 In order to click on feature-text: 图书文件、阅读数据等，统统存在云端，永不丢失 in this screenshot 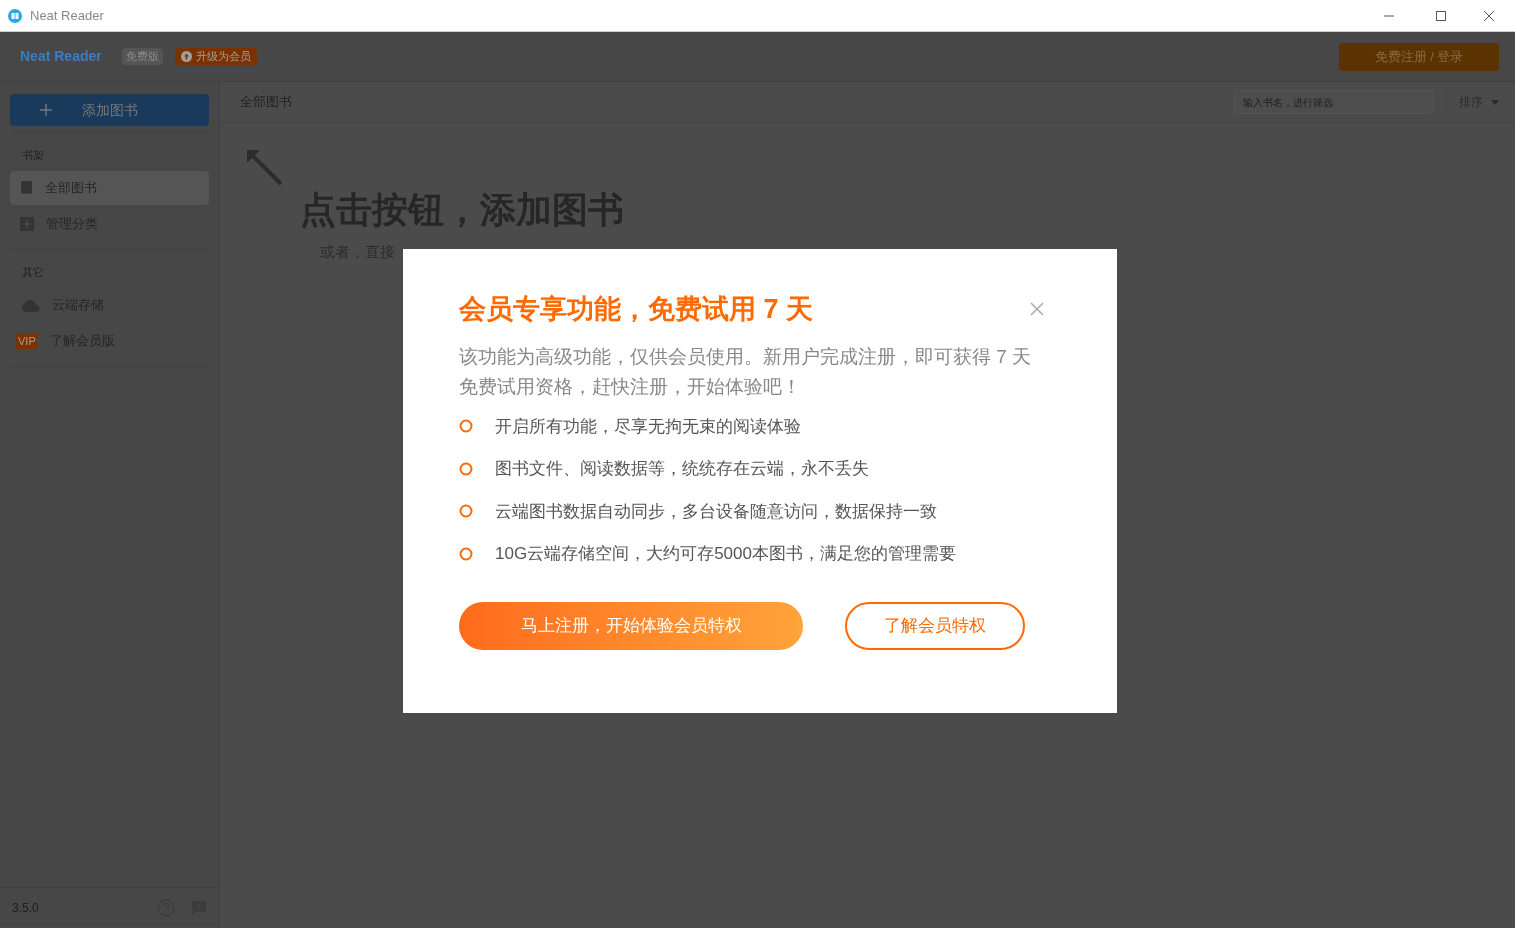, I will do `click(682, 469)`.